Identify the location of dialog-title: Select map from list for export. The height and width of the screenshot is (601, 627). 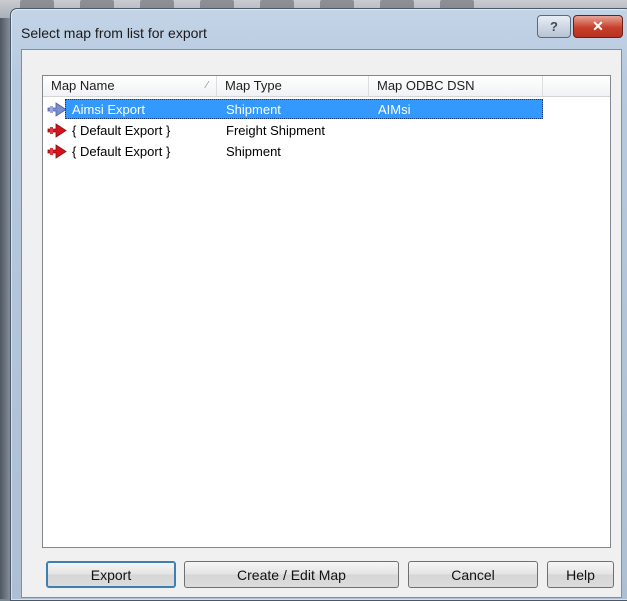
(114, 33).